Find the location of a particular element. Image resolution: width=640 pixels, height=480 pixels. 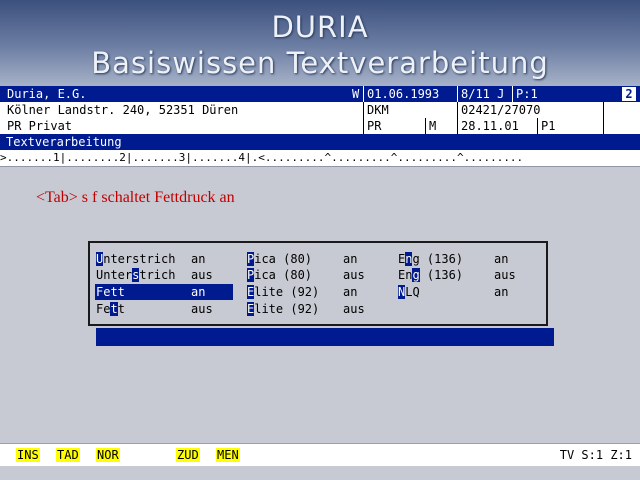

menu-item-fett-aus: Fett is located at coordinates (110, 309).